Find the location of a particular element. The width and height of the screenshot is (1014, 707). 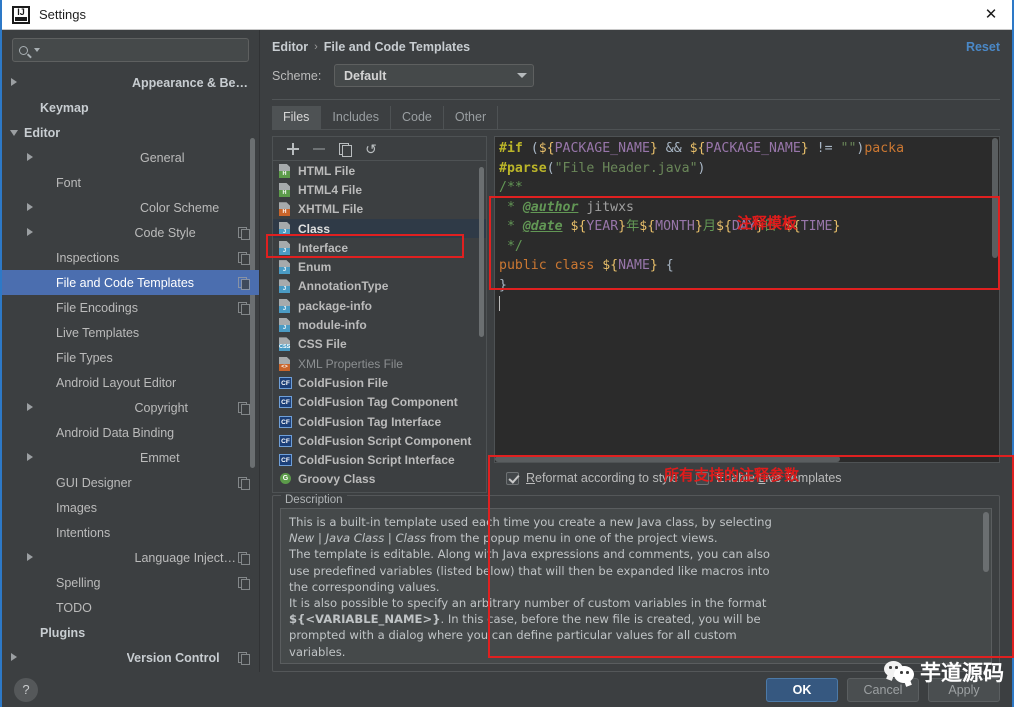

reset-link: Reset is located at coordinates (983, 47).